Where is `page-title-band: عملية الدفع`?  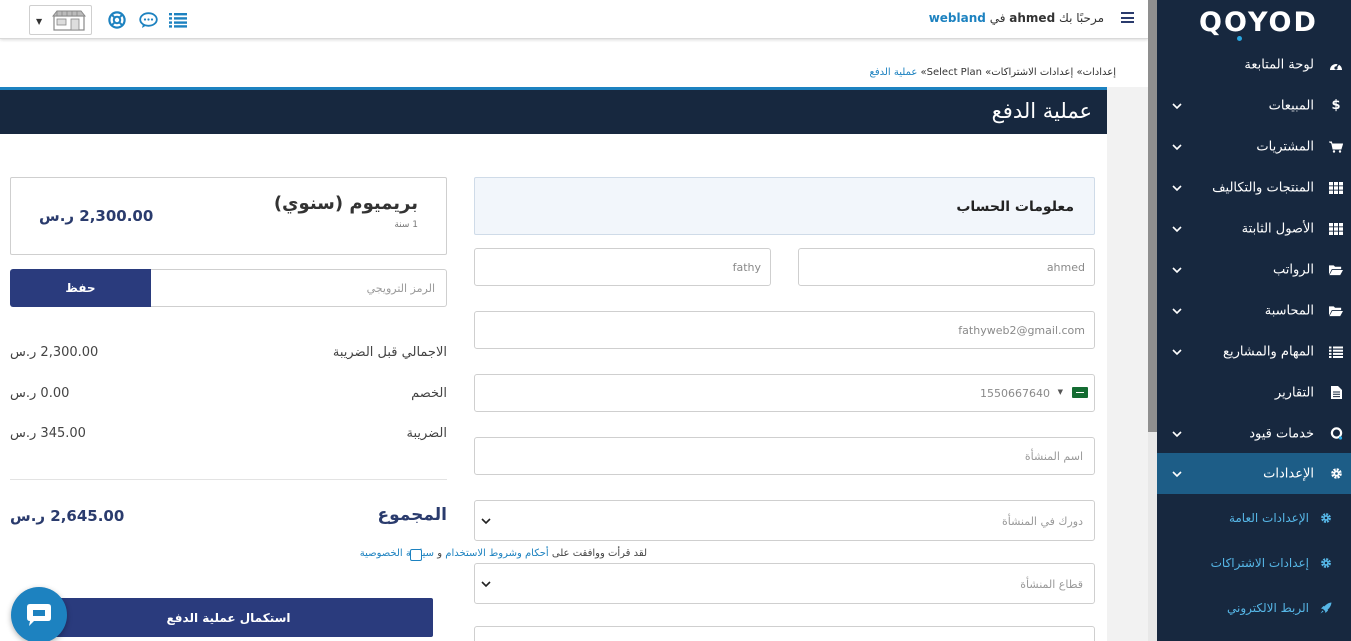
page-title-band: عملية الدفع is located at coordinates (553, 110).